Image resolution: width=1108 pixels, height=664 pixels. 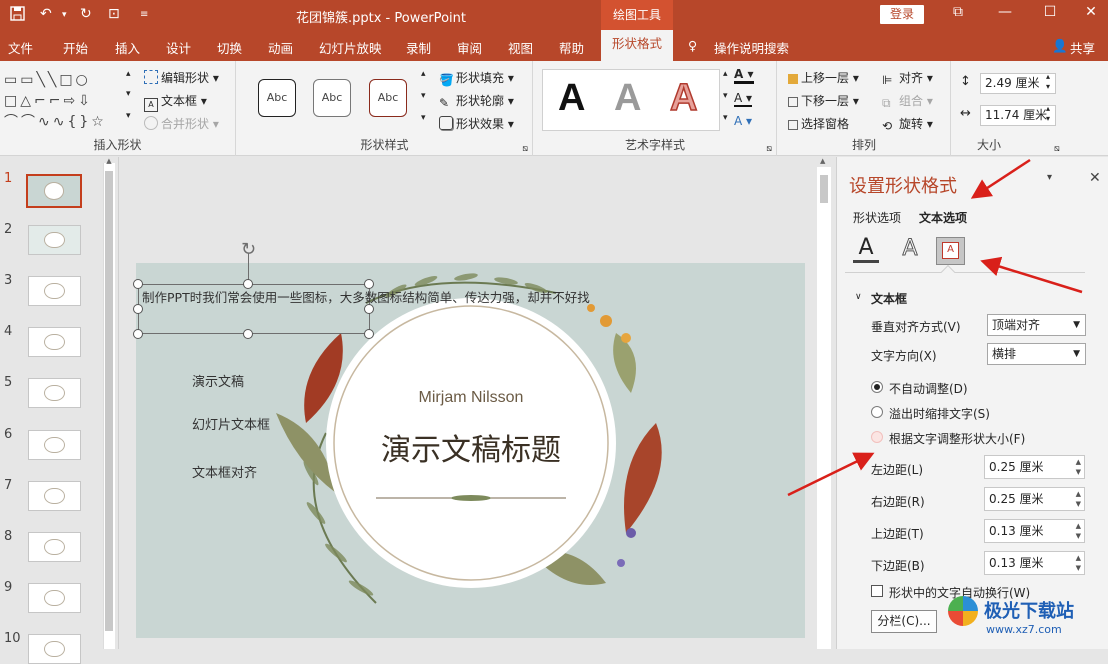 What do you see at coordinates (824, 189) in the screenshot?
I see `canvas-scroll-thumb` at bounding box center [824, 189].